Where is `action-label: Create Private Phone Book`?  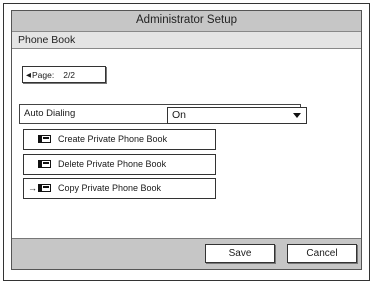
action-label: Create Private Phone Book is located at coordinates (113, 139).